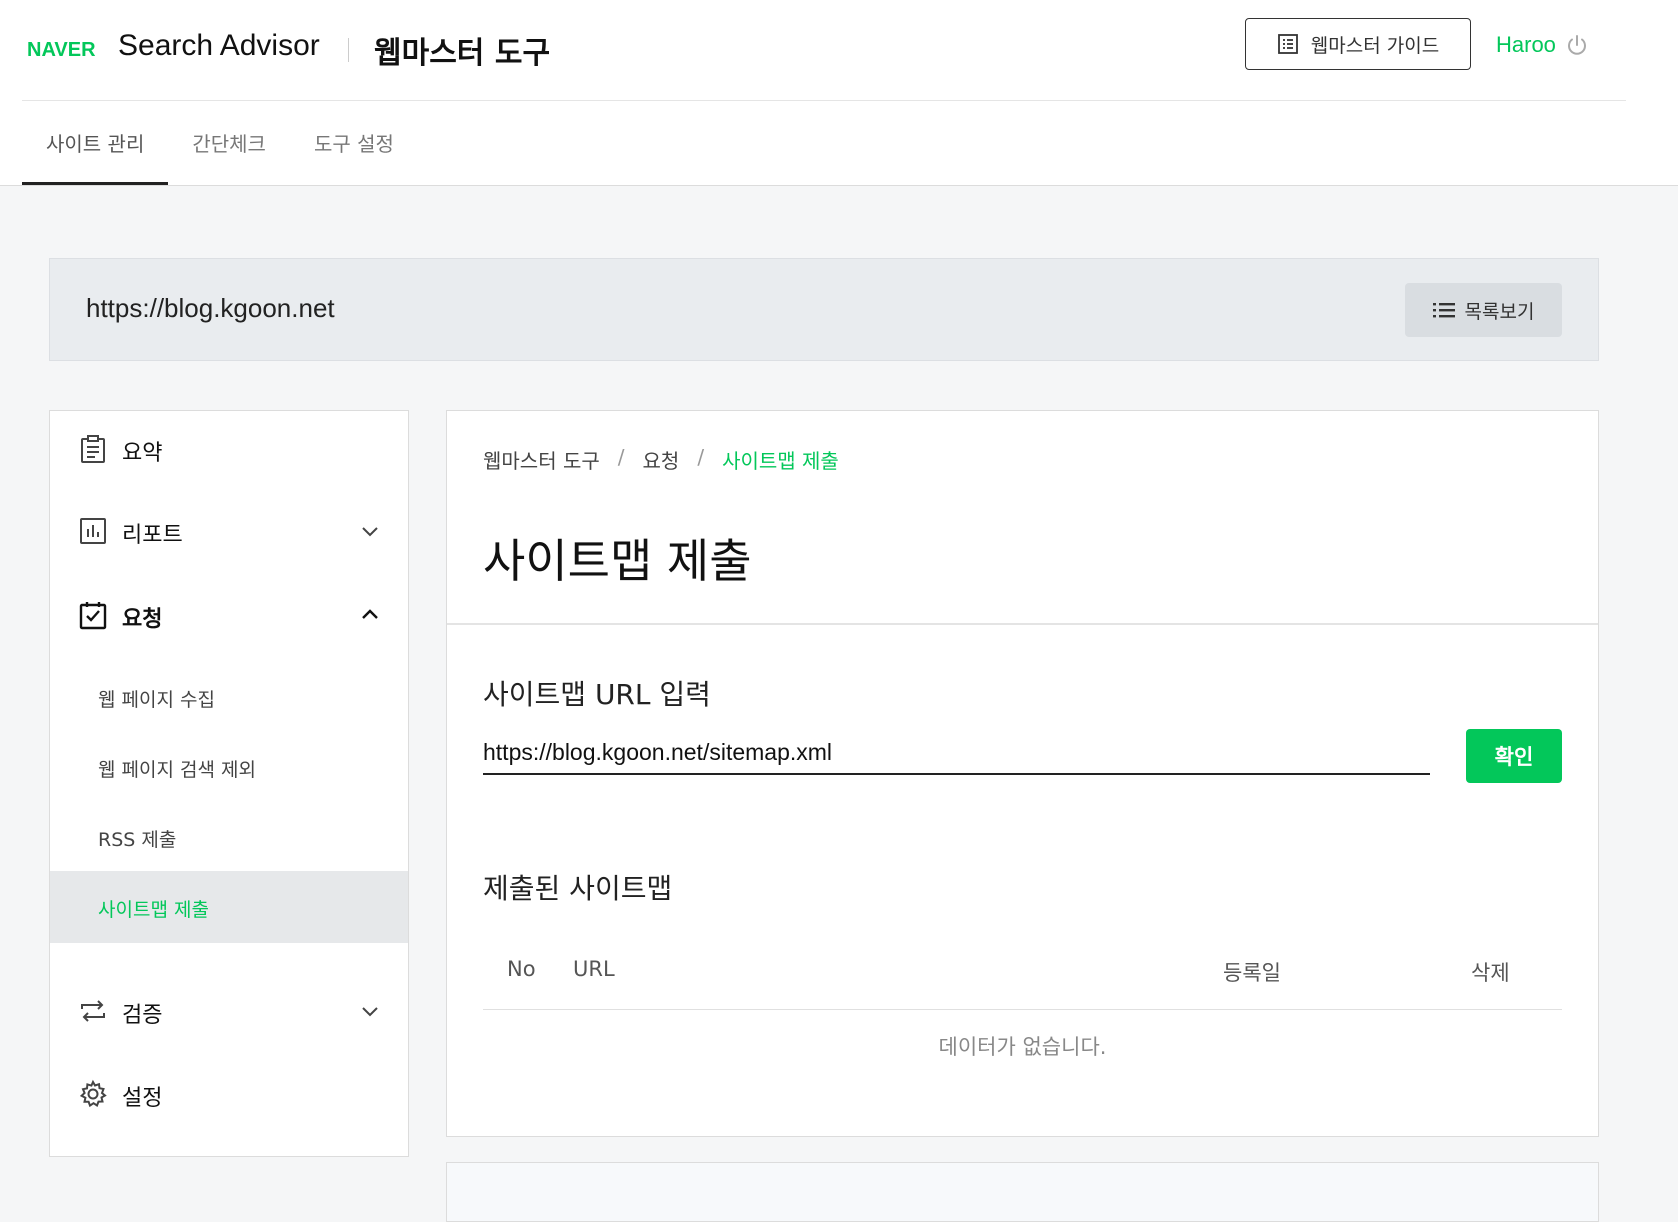  What do you see at coordinates (229, 907) in the screenshot?
I see `sidebar-subitem-sitemap-submit: 사이트맵 제출` at bounding box center [229, 907].